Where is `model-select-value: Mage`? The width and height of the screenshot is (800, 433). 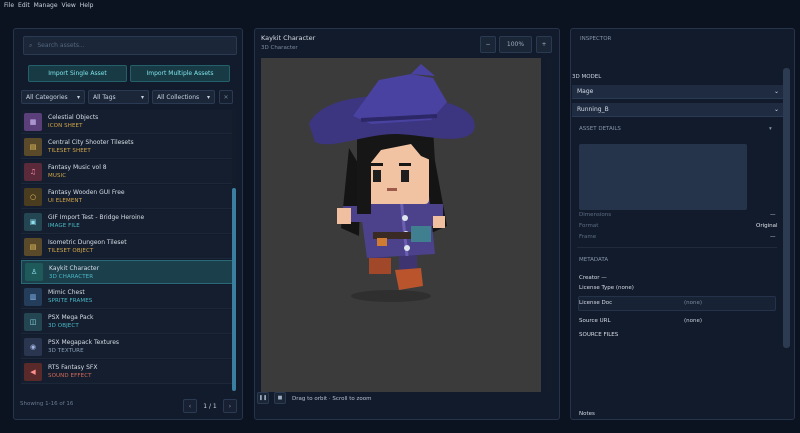
model-select-value: Mage is located at coordinates (585, 91).